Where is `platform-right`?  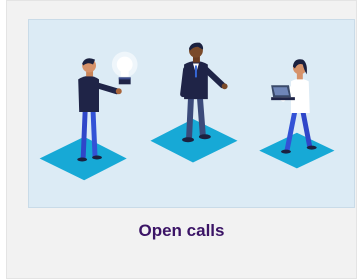 platform-right is located at coordinates (297, 150).